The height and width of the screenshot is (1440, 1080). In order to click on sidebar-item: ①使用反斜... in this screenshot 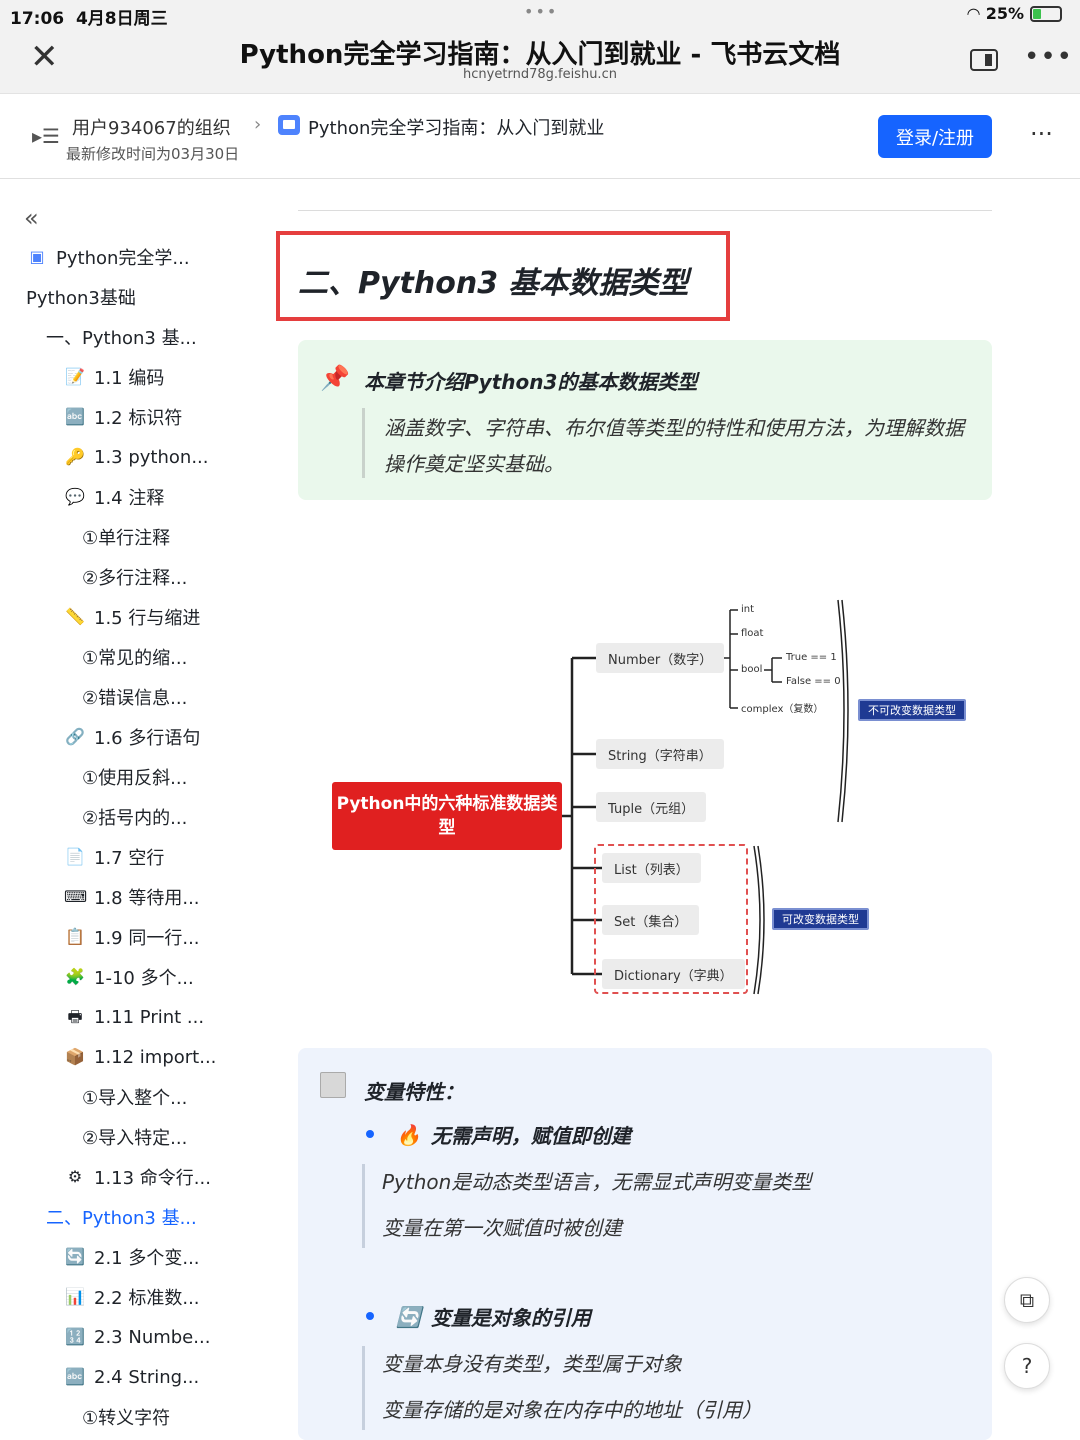, I will do `click(134, 777)`.